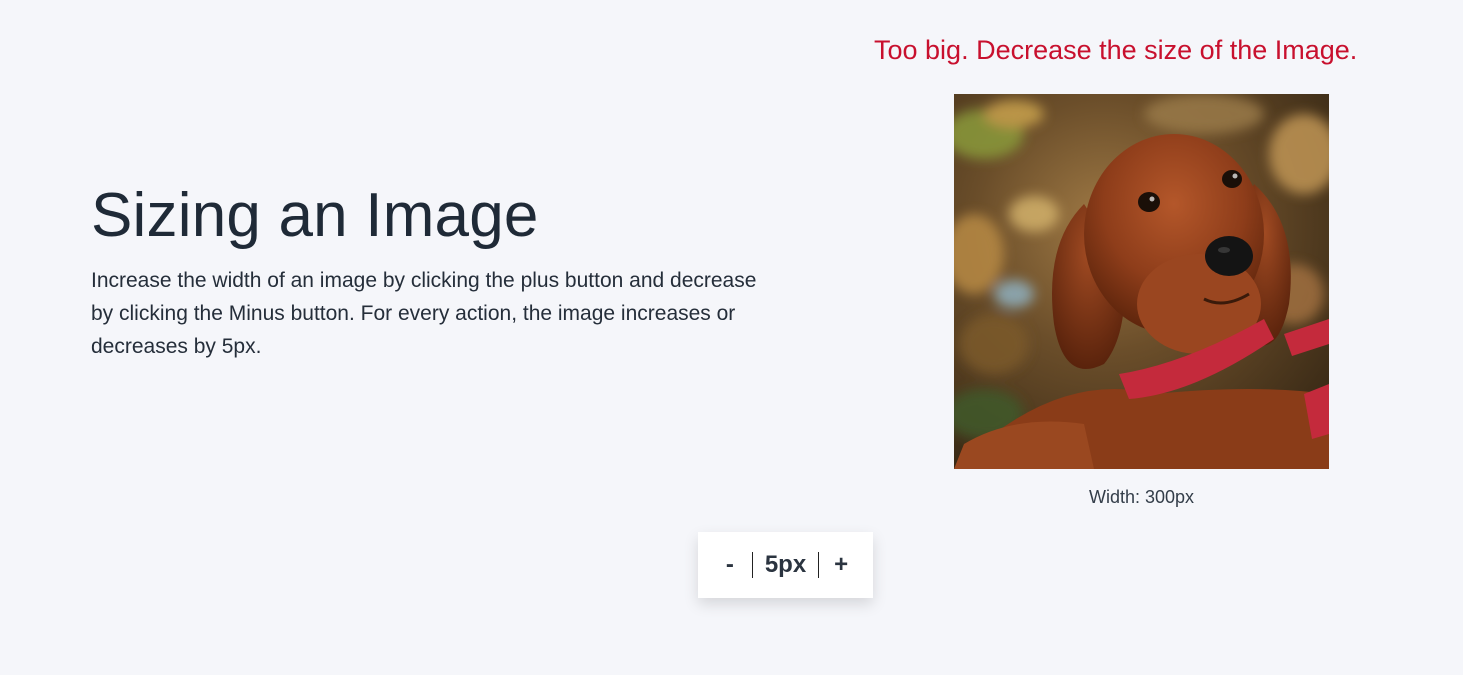  Describe the element at coordinates (730, 565) in the screenshot. I see `decrease-button: -` at that location.